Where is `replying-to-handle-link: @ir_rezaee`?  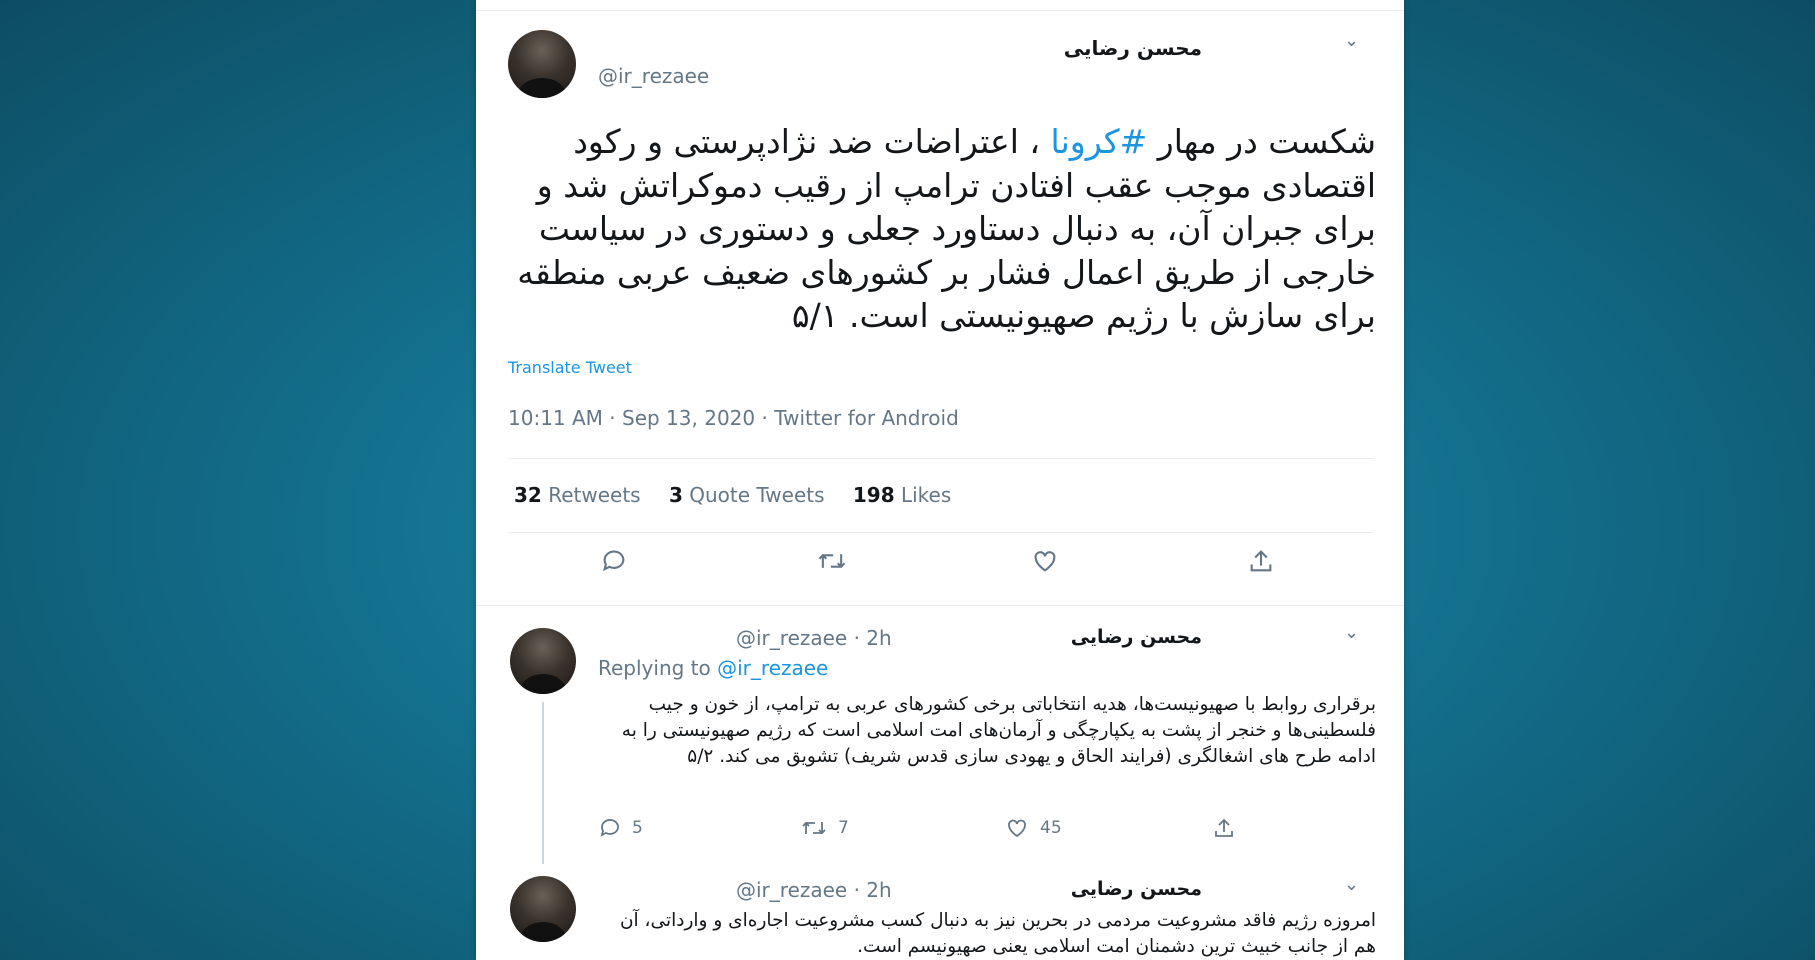 replying-to-handle-link: @ir_rezaee is located at coordinates (772, 668).